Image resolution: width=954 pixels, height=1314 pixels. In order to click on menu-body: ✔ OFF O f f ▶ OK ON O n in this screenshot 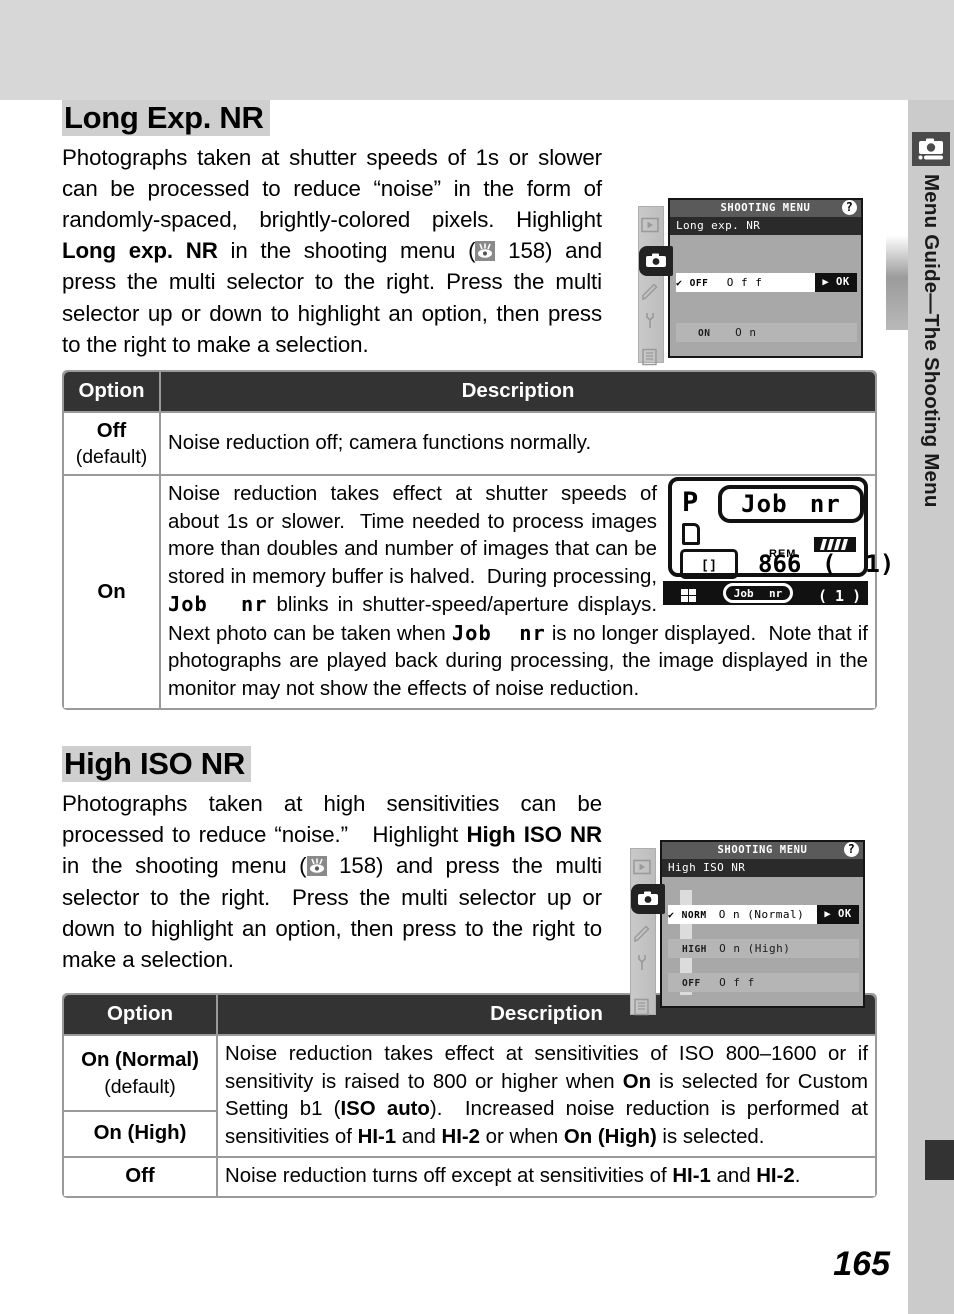, I will do `click(765, 293)`.